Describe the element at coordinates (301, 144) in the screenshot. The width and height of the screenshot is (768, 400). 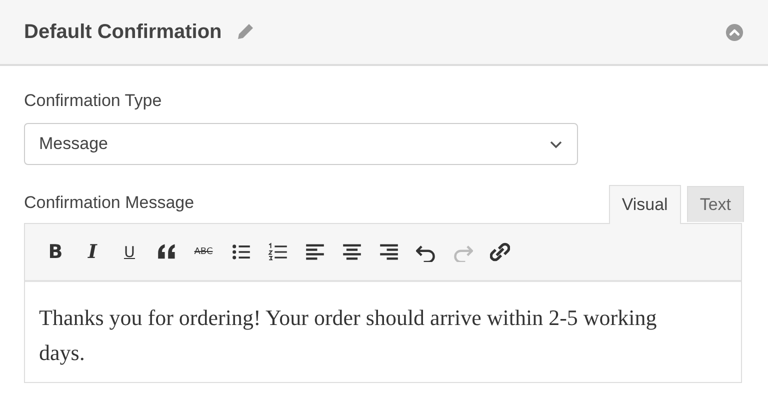
I see `type-select: Message` at that location.